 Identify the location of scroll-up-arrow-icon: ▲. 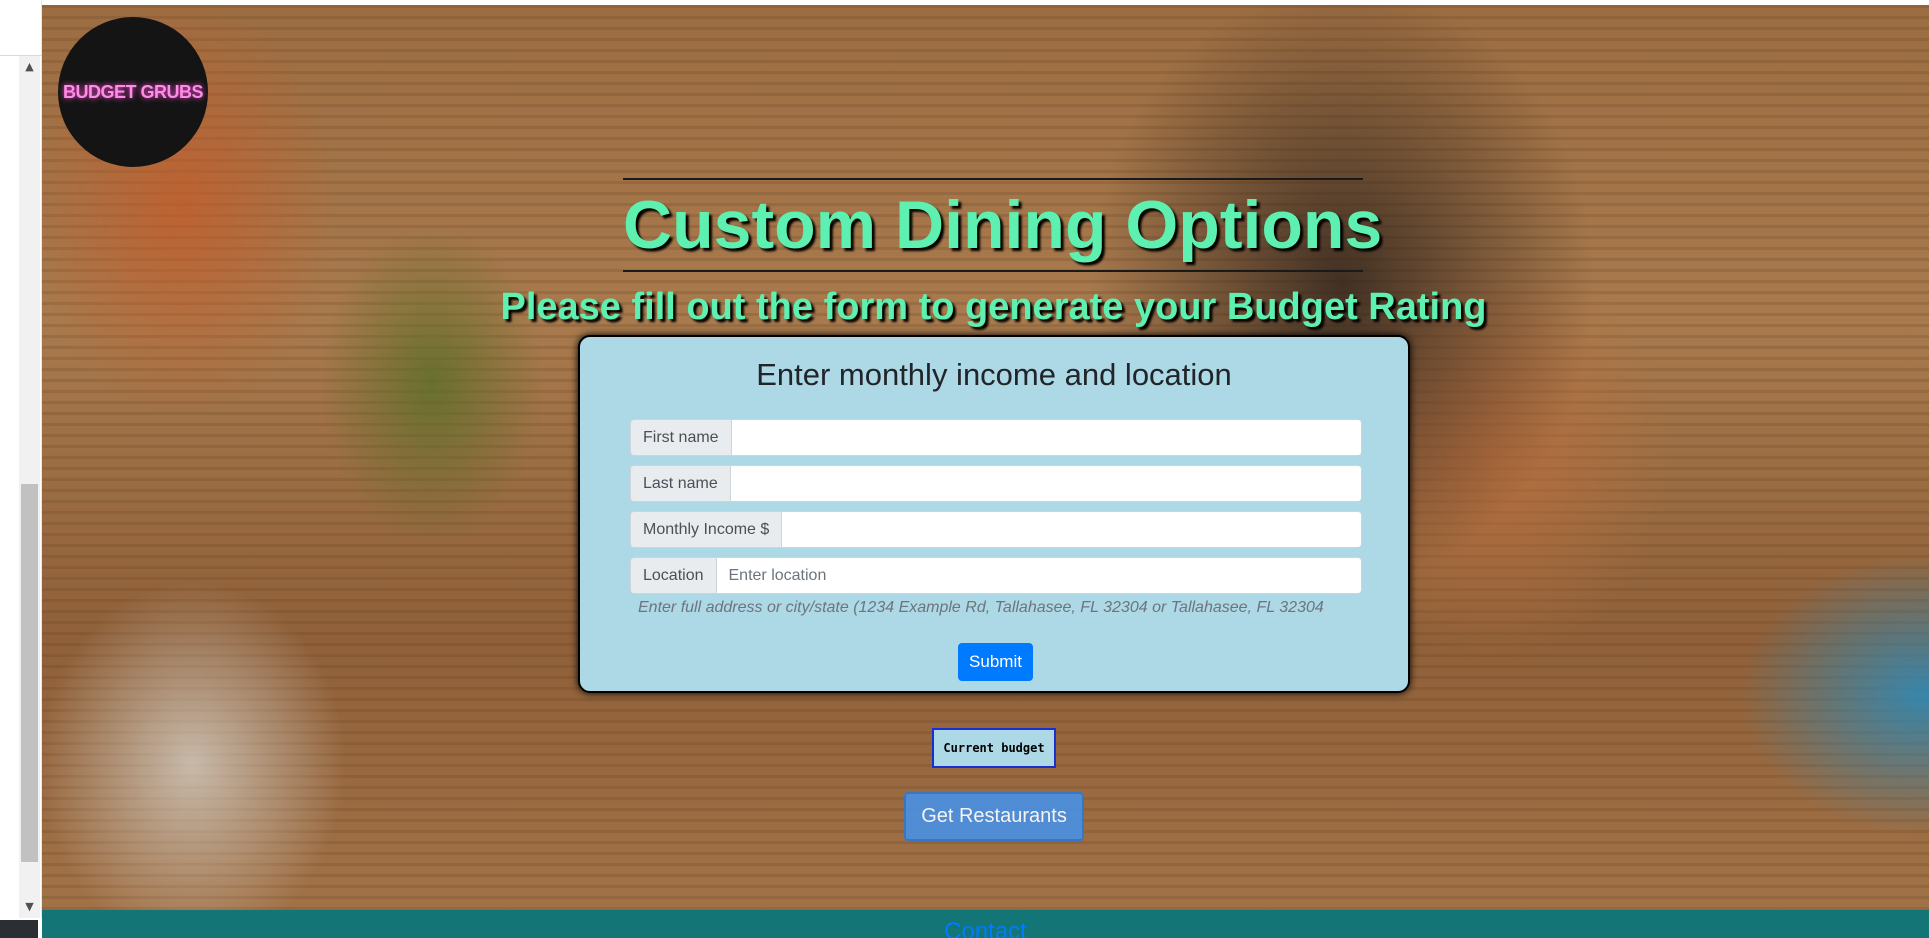
(29, 67).